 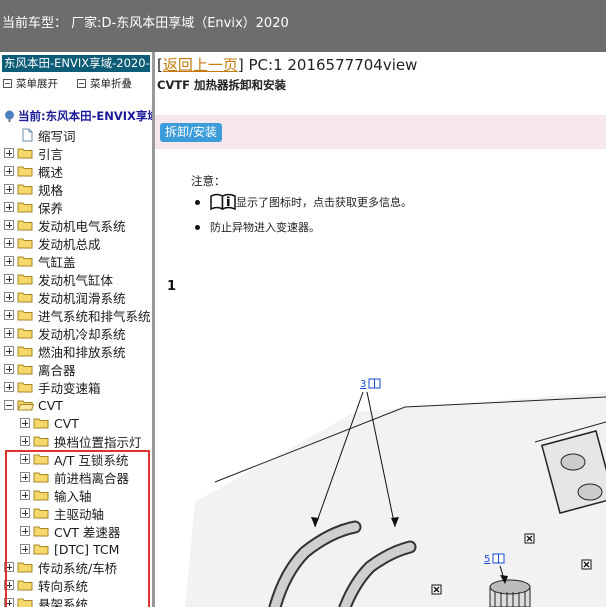 What do you see at coordinates (200, 65) in the screenshot?
I see `back-link: 返回上一页` at bounding box center [200, 65].